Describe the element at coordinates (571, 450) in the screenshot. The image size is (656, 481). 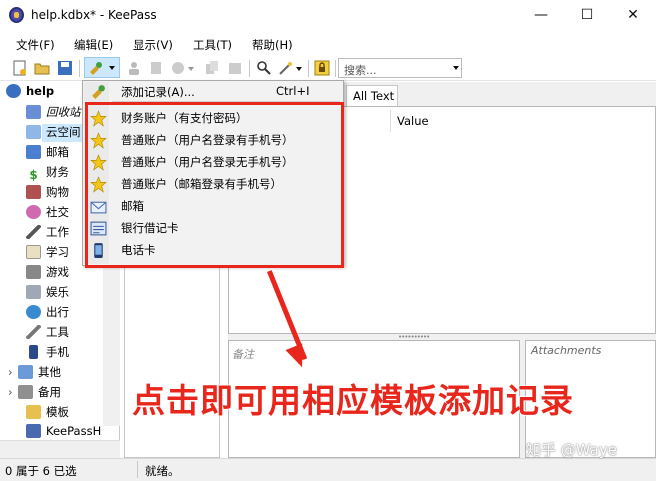
I see `watermark: 知乎 @Waye` at that location.